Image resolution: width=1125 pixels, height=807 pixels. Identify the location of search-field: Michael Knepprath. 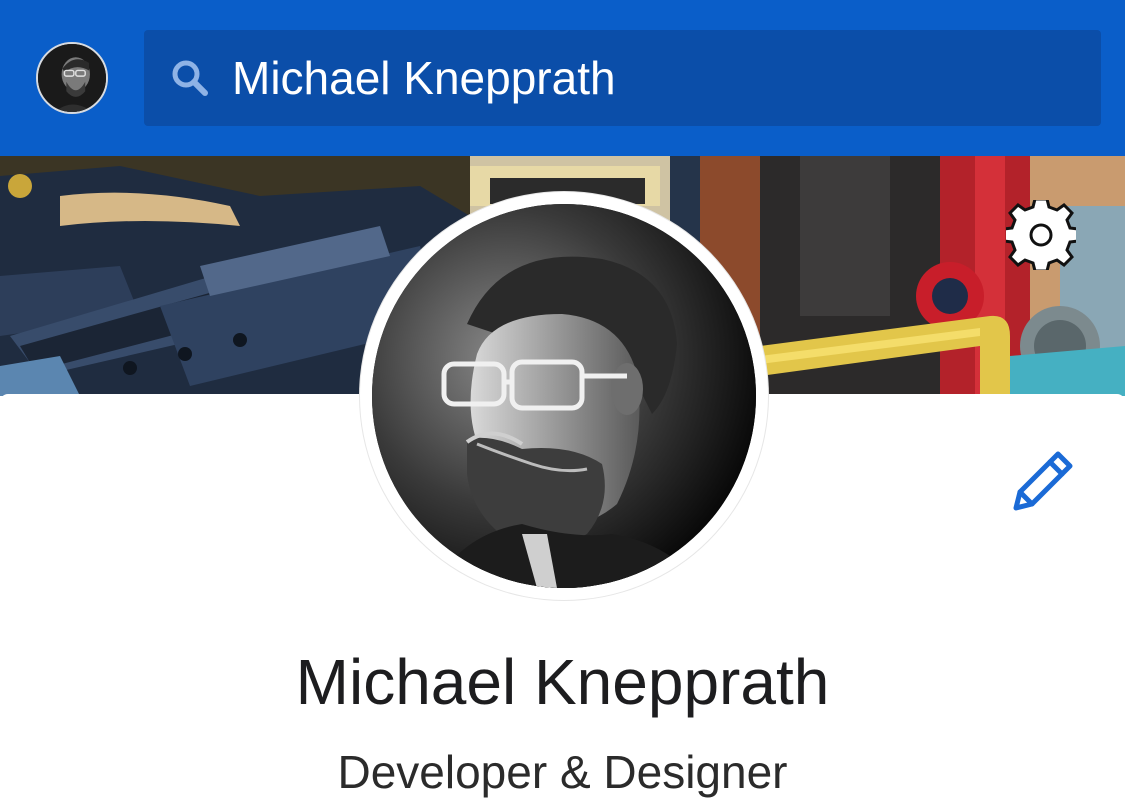
(622, 78).